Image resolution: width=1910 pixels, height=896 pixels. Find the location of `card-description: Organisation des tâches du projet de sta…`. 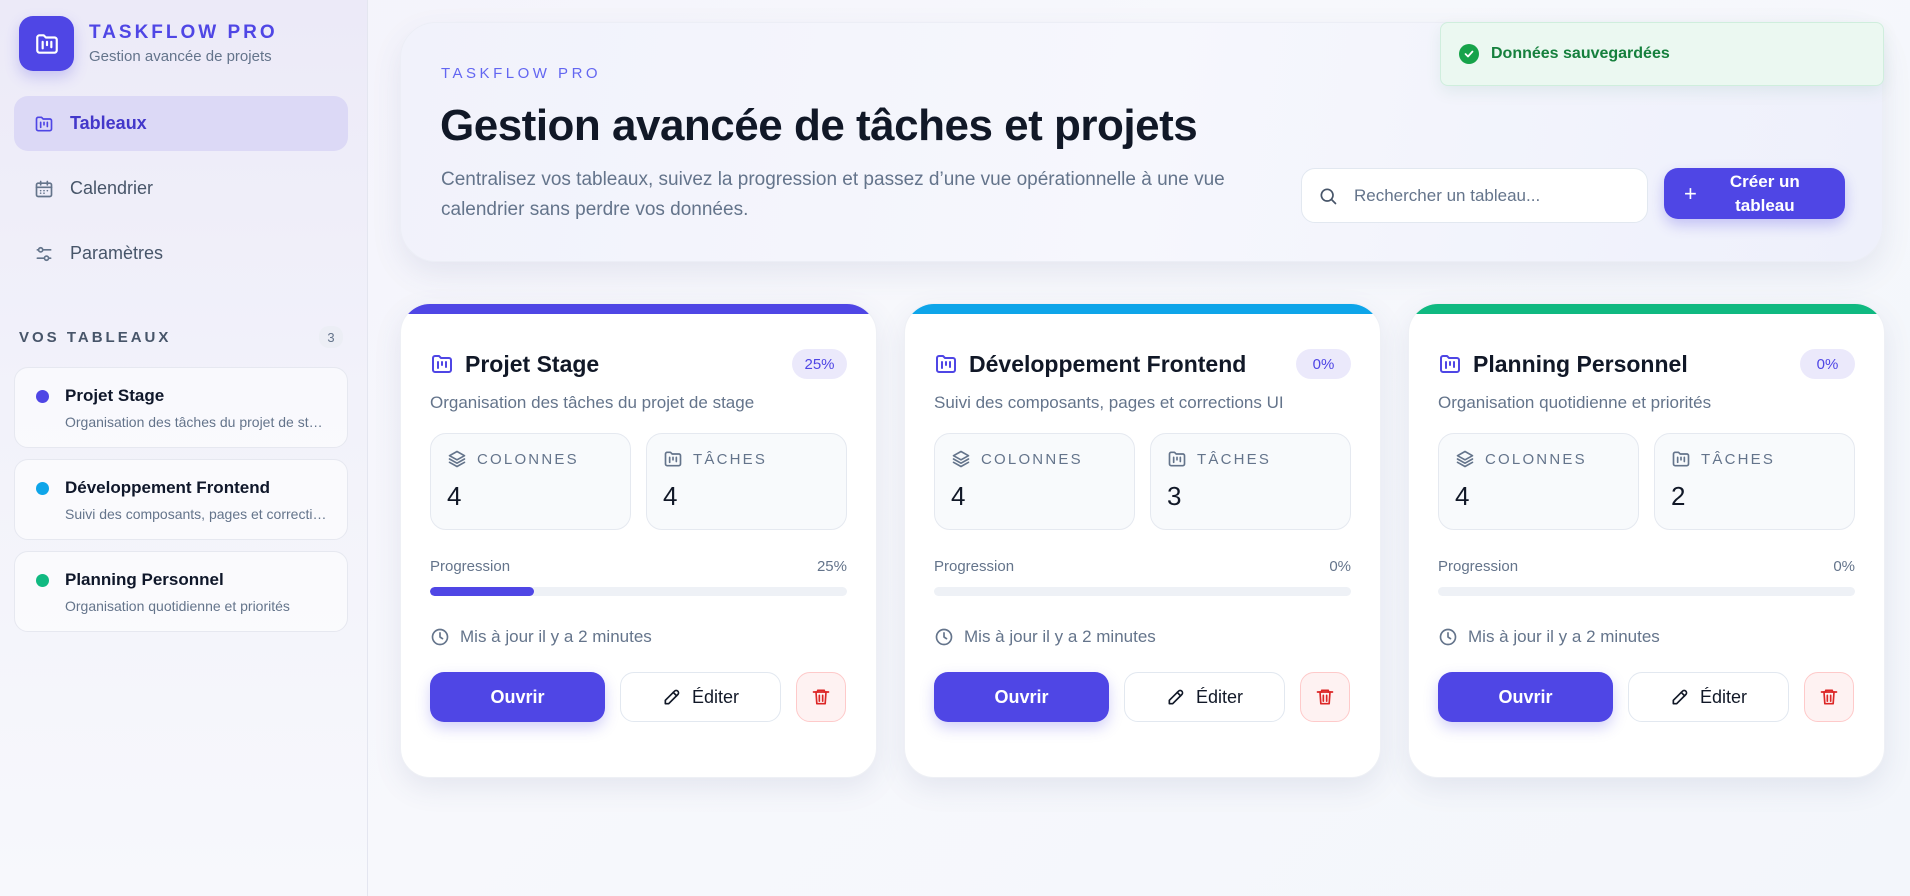

card-description: Organisation des tâches du projet de sta… is located at coordinates (592, 402).